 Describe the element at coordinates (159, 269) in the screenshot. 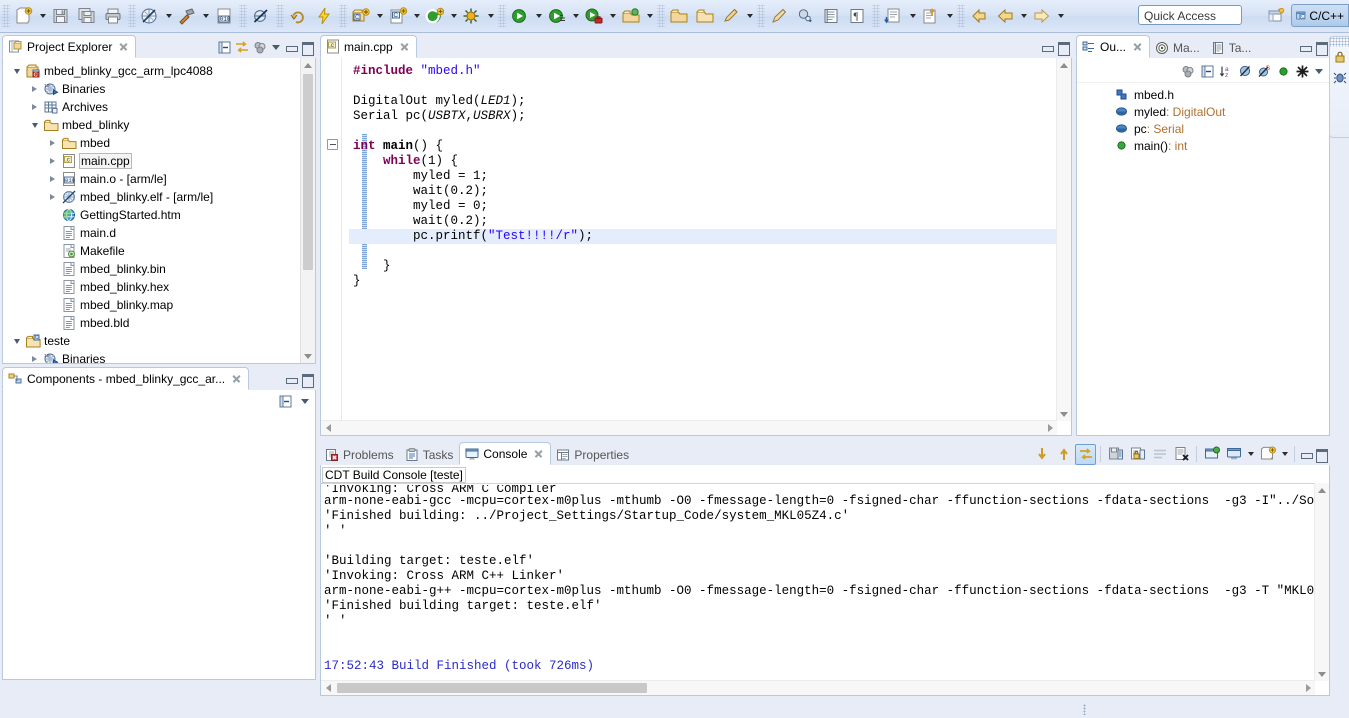

I see `tree-item: mbed_blinky.bin` at that location.